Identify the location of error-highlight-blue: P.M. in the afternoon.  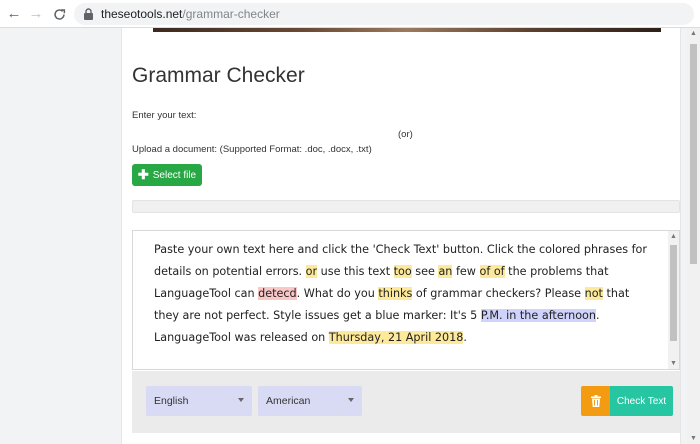
(538, 315).